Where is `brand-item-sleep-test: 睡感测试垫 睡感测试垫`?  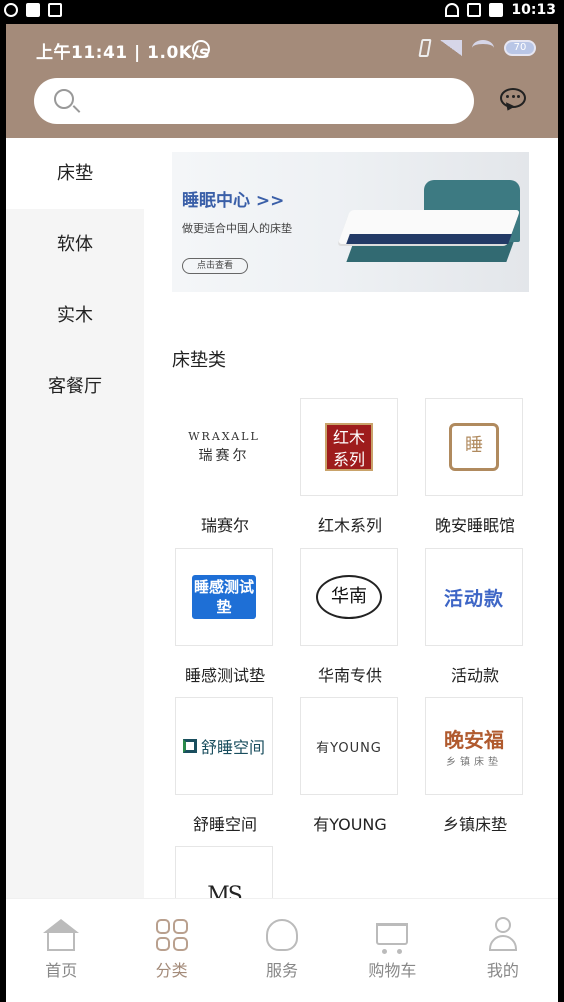
brand-item-sleep-test: 睡感测试垫 睡感测试垫 is located at coordinates (225, 618).